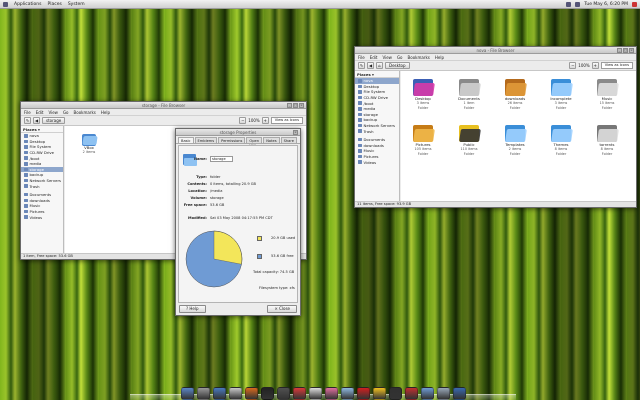 This screenshot has width=640, height=400. I want to click on vbox-folder: VBox 2 items, so click(89, 143).